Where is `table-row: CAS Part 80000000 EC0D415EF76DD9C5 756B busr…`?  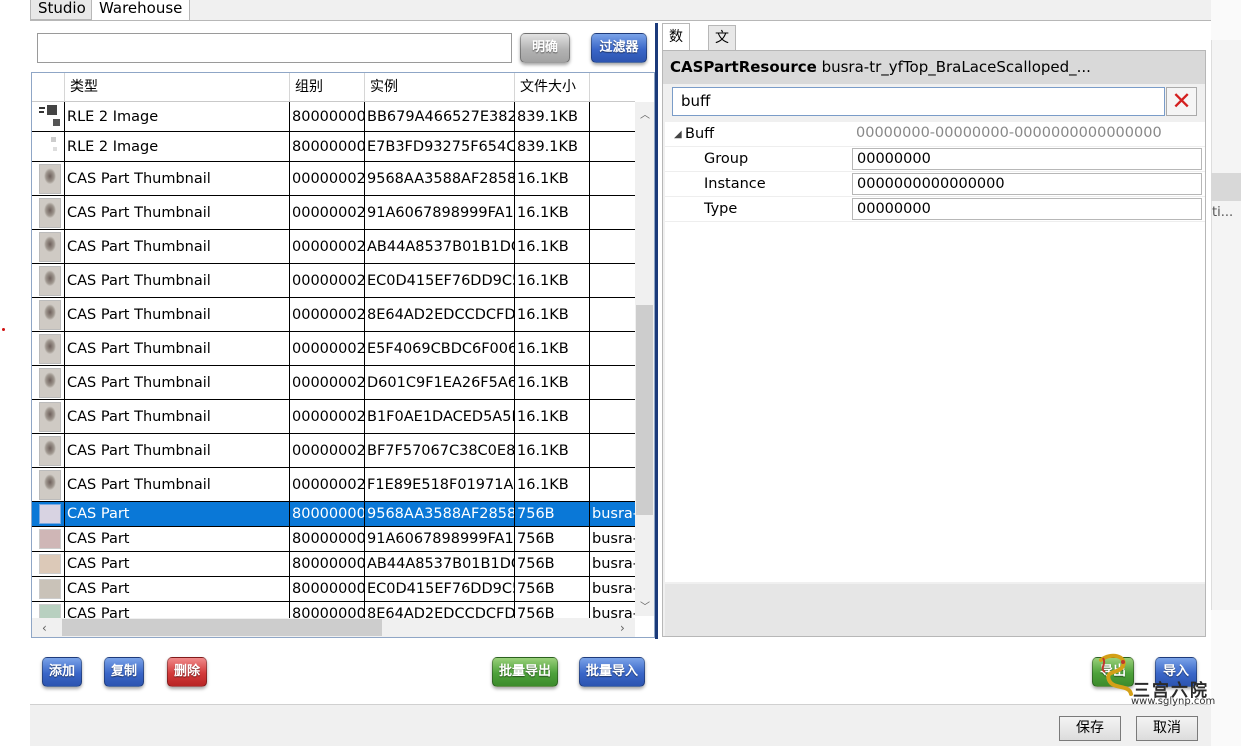
table-row: CAS Part 80000000 EC0D415EF76DD9C5 756B busr… is located at coordinates (333, 589).